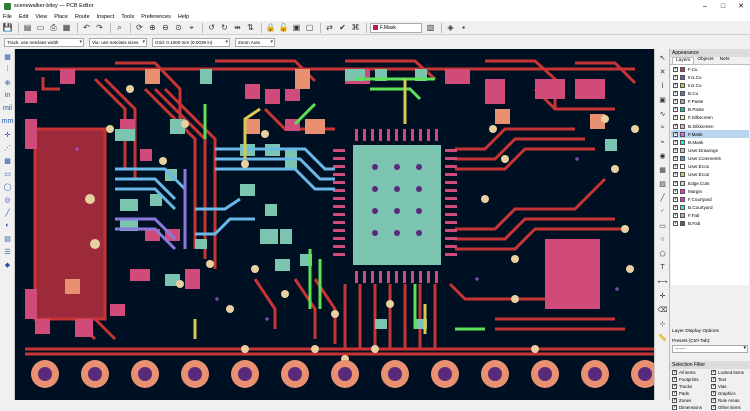 The height and width of the screenshot is (411, 750). What do you see at coordinates (741, 6) in the screenshot?
I see `close-icon: ✕` at bounding box center [741, 6].